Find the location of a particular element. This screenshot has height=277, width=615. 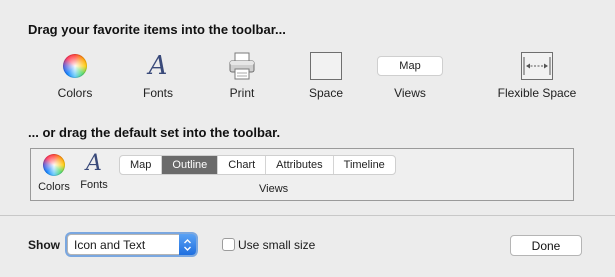

palette-item-flexible-space: Flexible Space is located at coordinates (537, 75).